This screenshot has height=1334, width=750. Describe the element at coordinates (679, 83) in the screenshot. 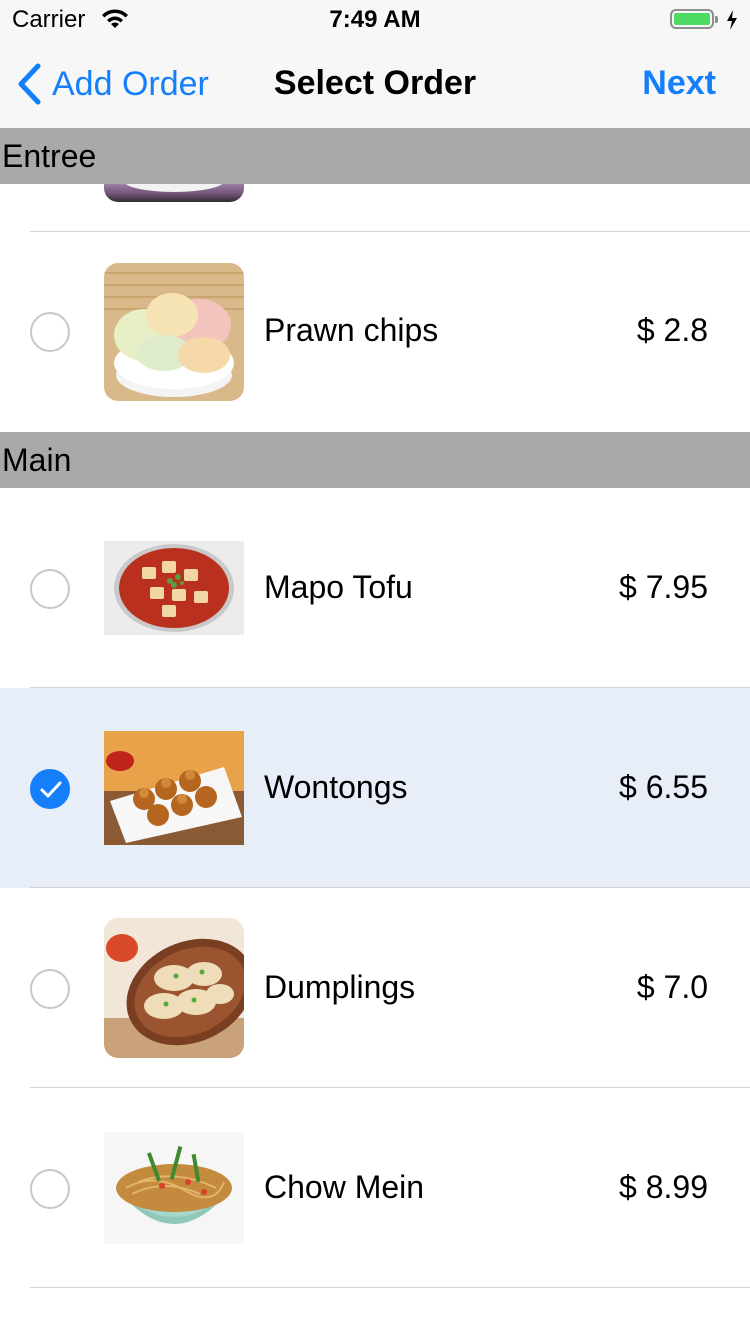

I see `next-button: Next` at that location.